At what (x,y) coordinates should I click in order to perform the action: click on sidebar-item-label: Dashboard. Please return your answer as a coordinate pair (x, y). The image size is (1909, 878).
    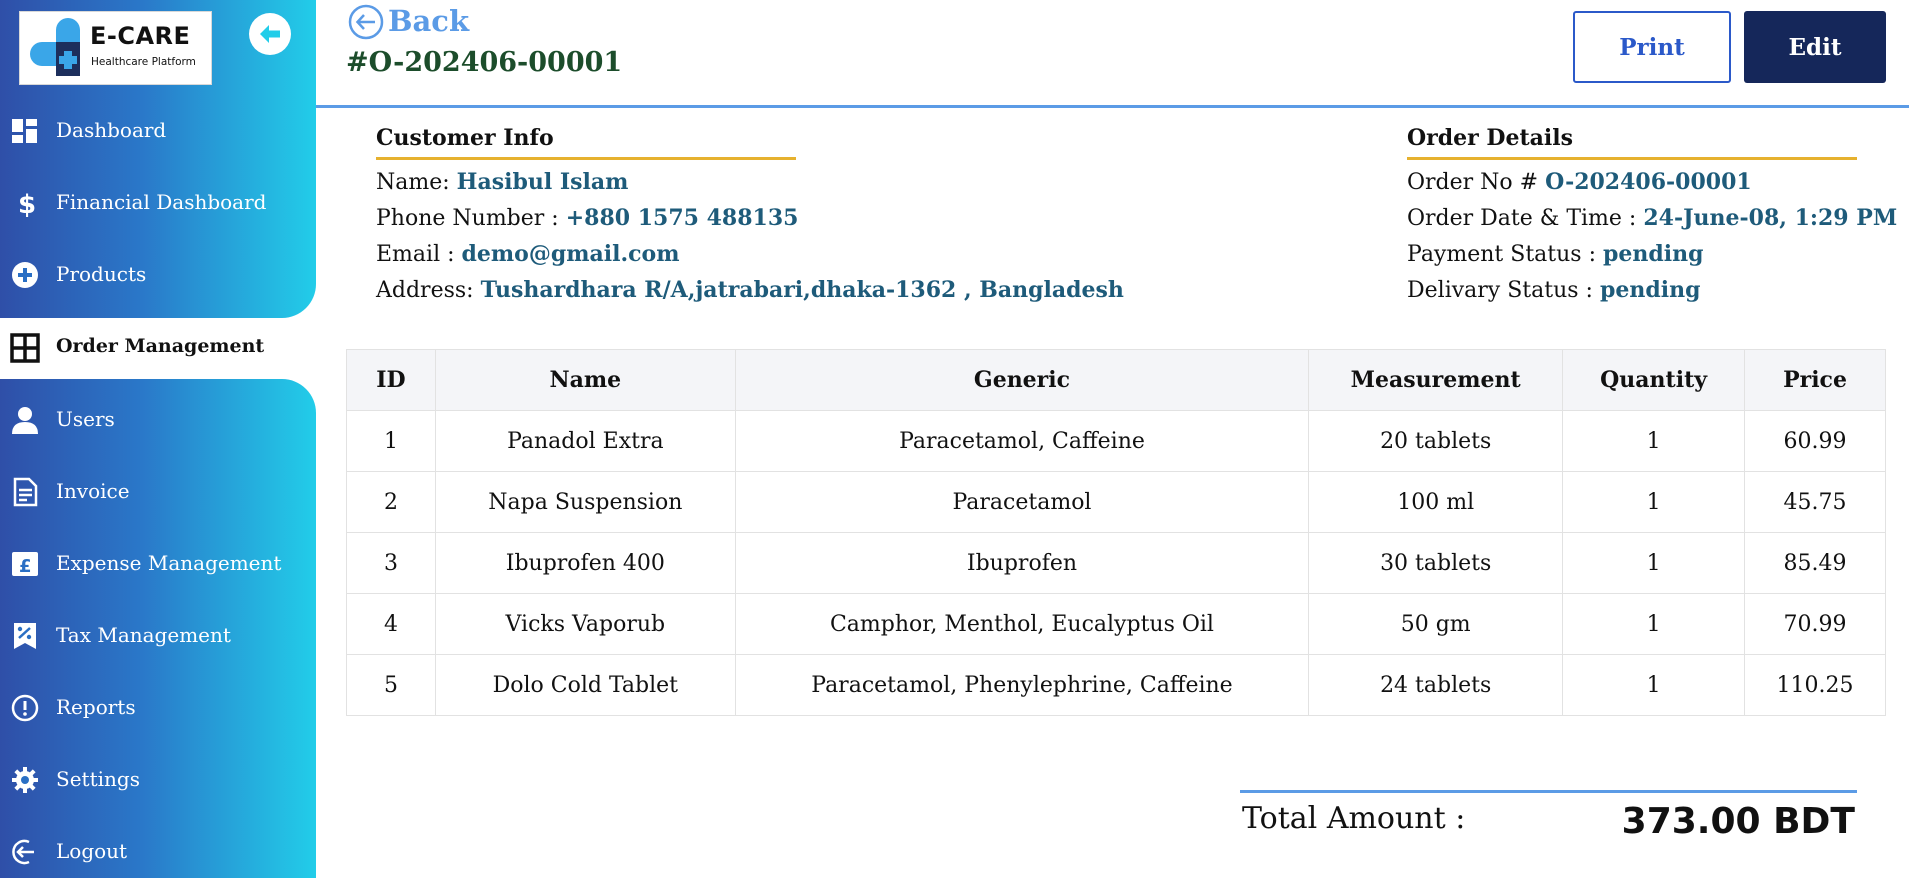
    Looking at the image, I should click on (111, 130).